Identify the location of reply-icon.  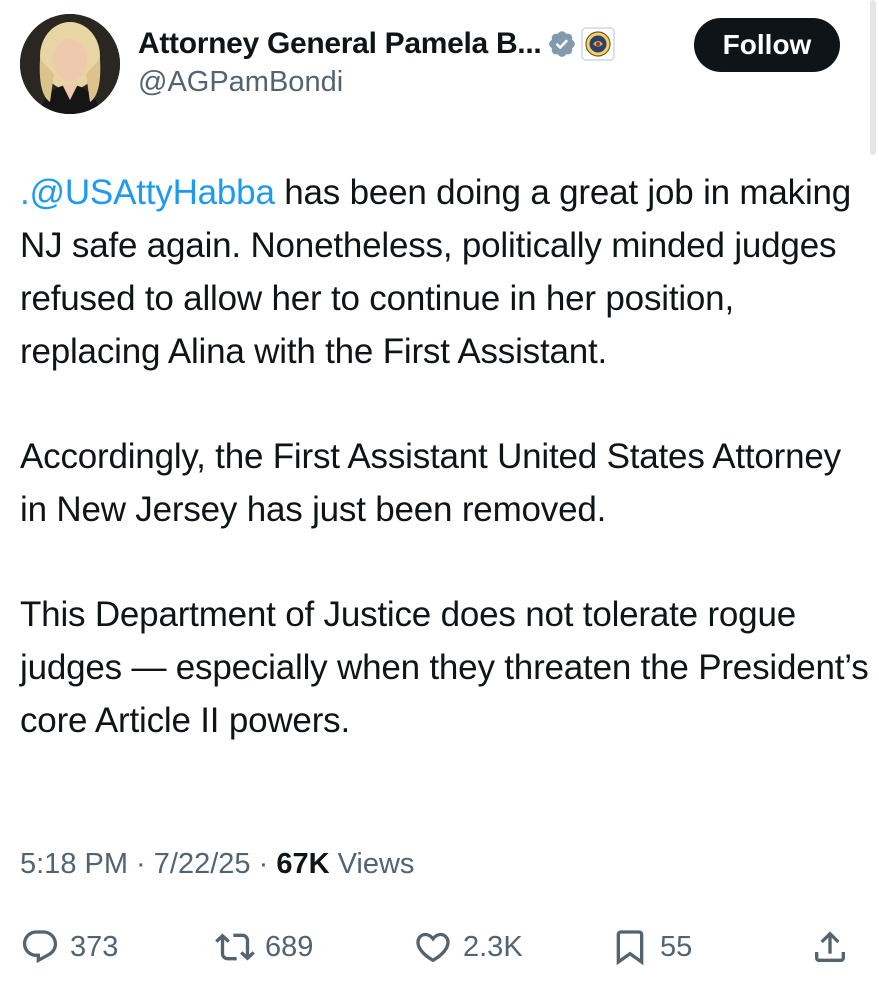
(40, 947).